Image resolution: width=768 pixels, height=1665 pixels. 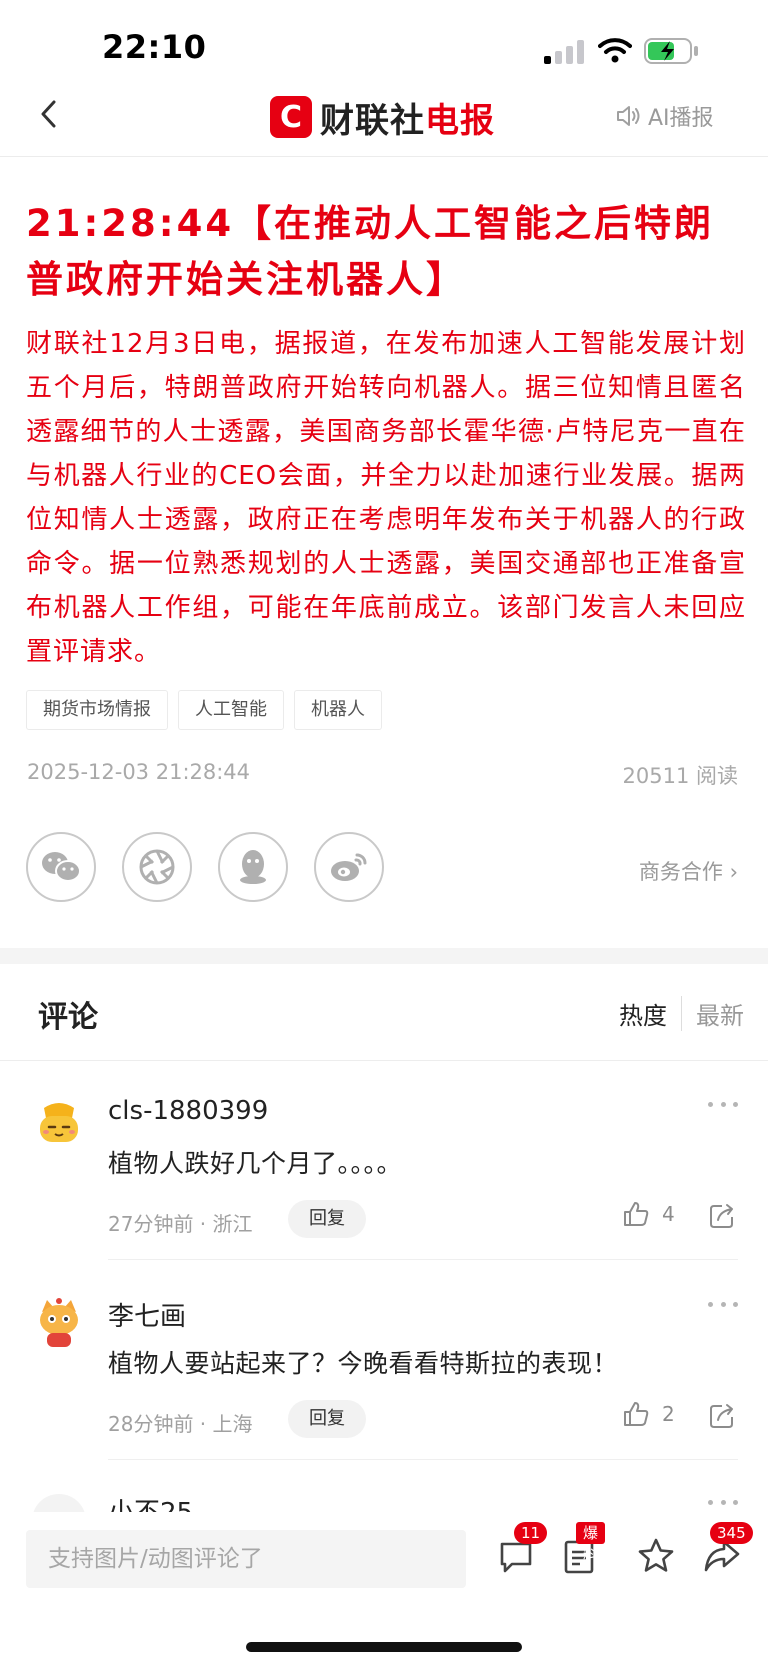 What do you see at coordinates (154, 47) in the screenshot?
I see `status-time: 22:10` at bounding box center [154, 47].